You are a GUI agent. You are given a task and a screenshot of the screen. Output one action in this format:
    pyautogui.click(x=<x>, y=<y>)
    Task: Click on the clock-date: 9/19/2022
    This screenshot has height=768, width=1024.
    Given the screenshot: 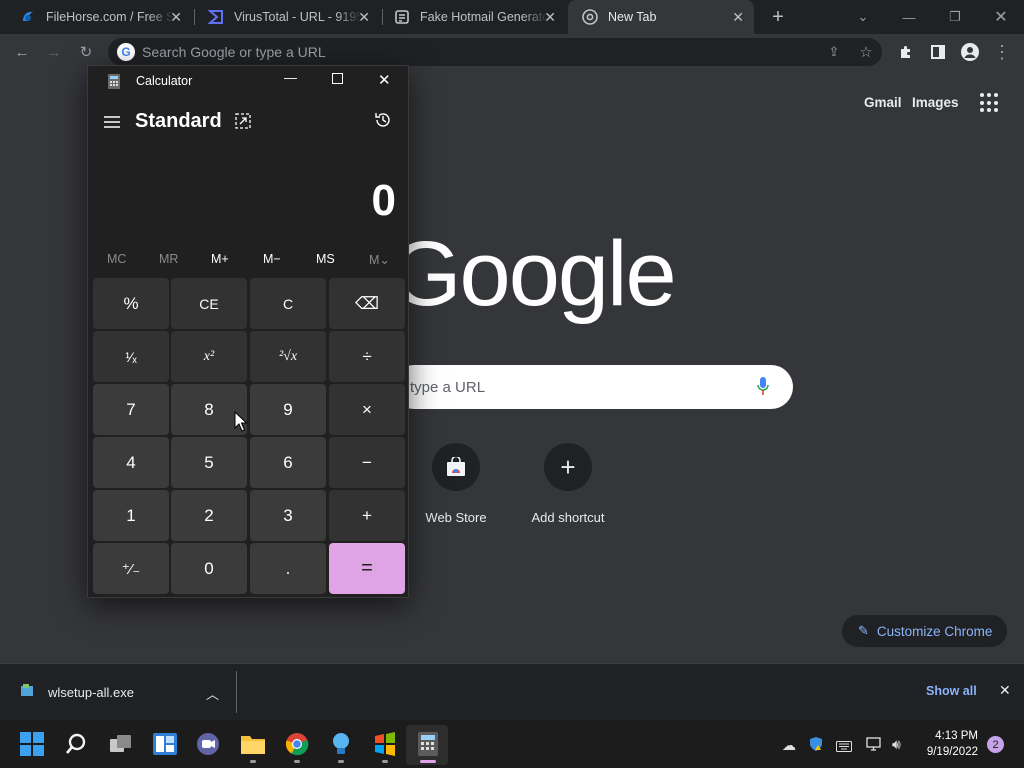 What is the action you would take?
    pyautogui.click(x=945, y=752)
    